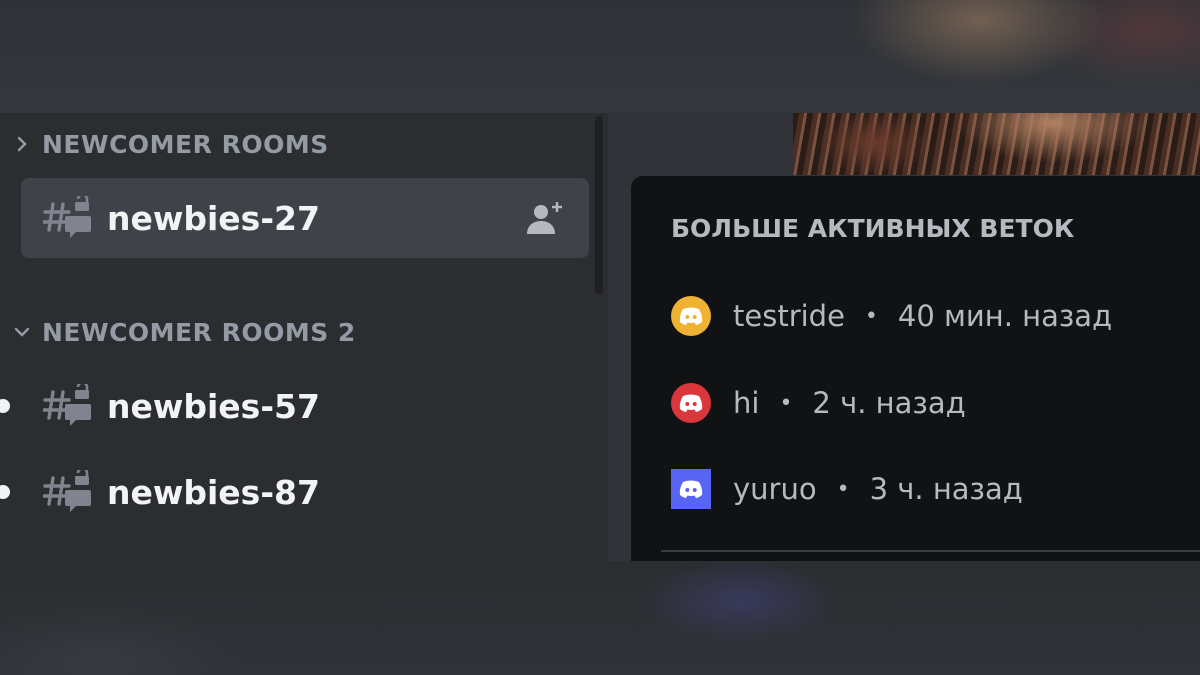  What do you see at coordinates (213, 218) in the screenshot?
I see `channel-name: newbies-27` at bounding box center [213, 218].